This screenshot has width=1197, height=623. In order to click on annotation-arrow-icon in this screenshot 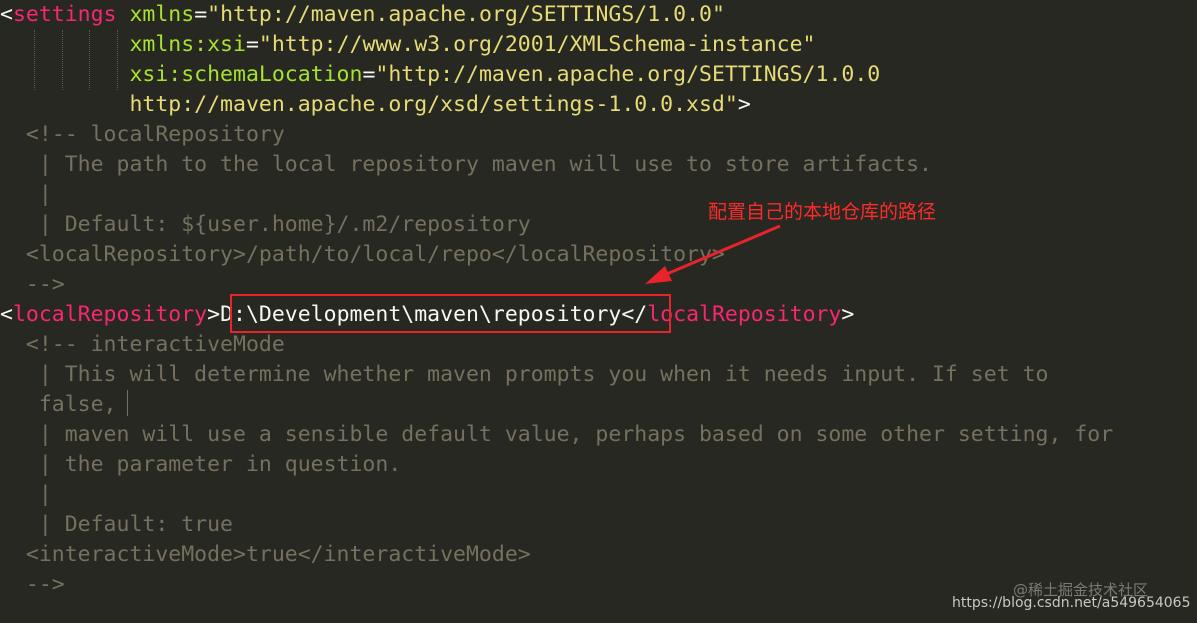, I will do `click(713, 254)`.